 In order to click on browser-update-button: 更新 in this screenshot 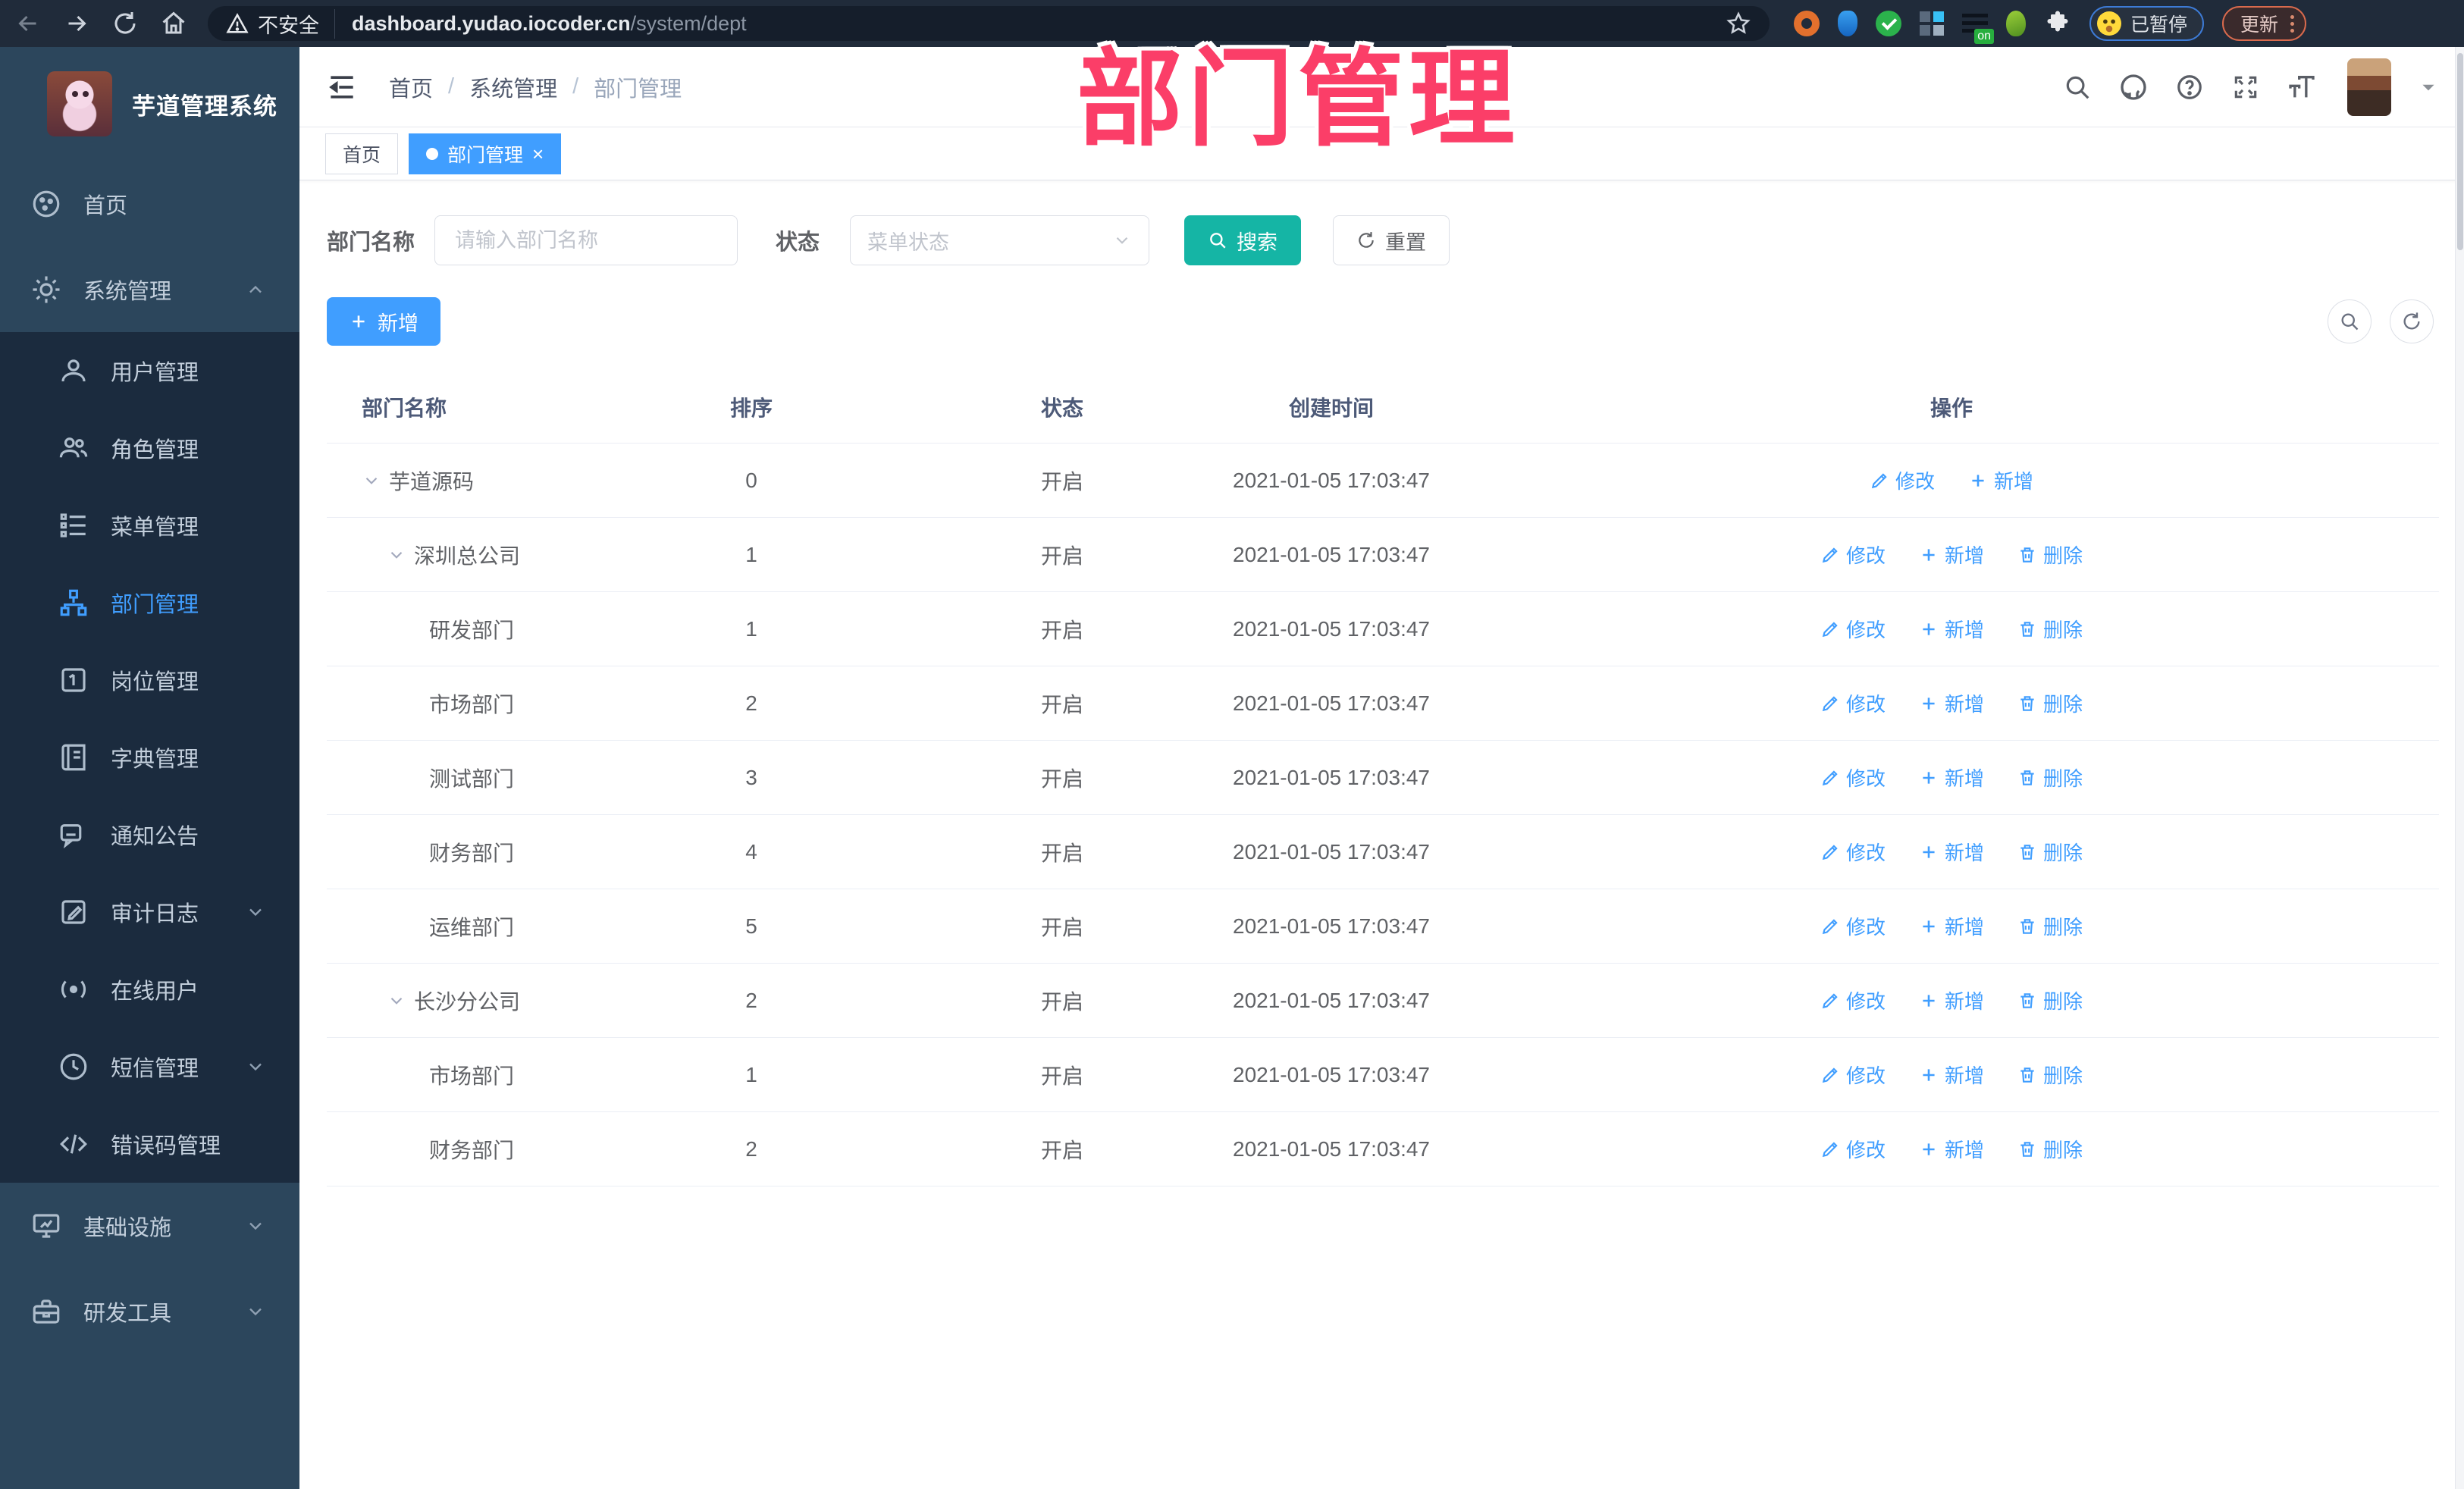, I will do `click(2264, 23)`.